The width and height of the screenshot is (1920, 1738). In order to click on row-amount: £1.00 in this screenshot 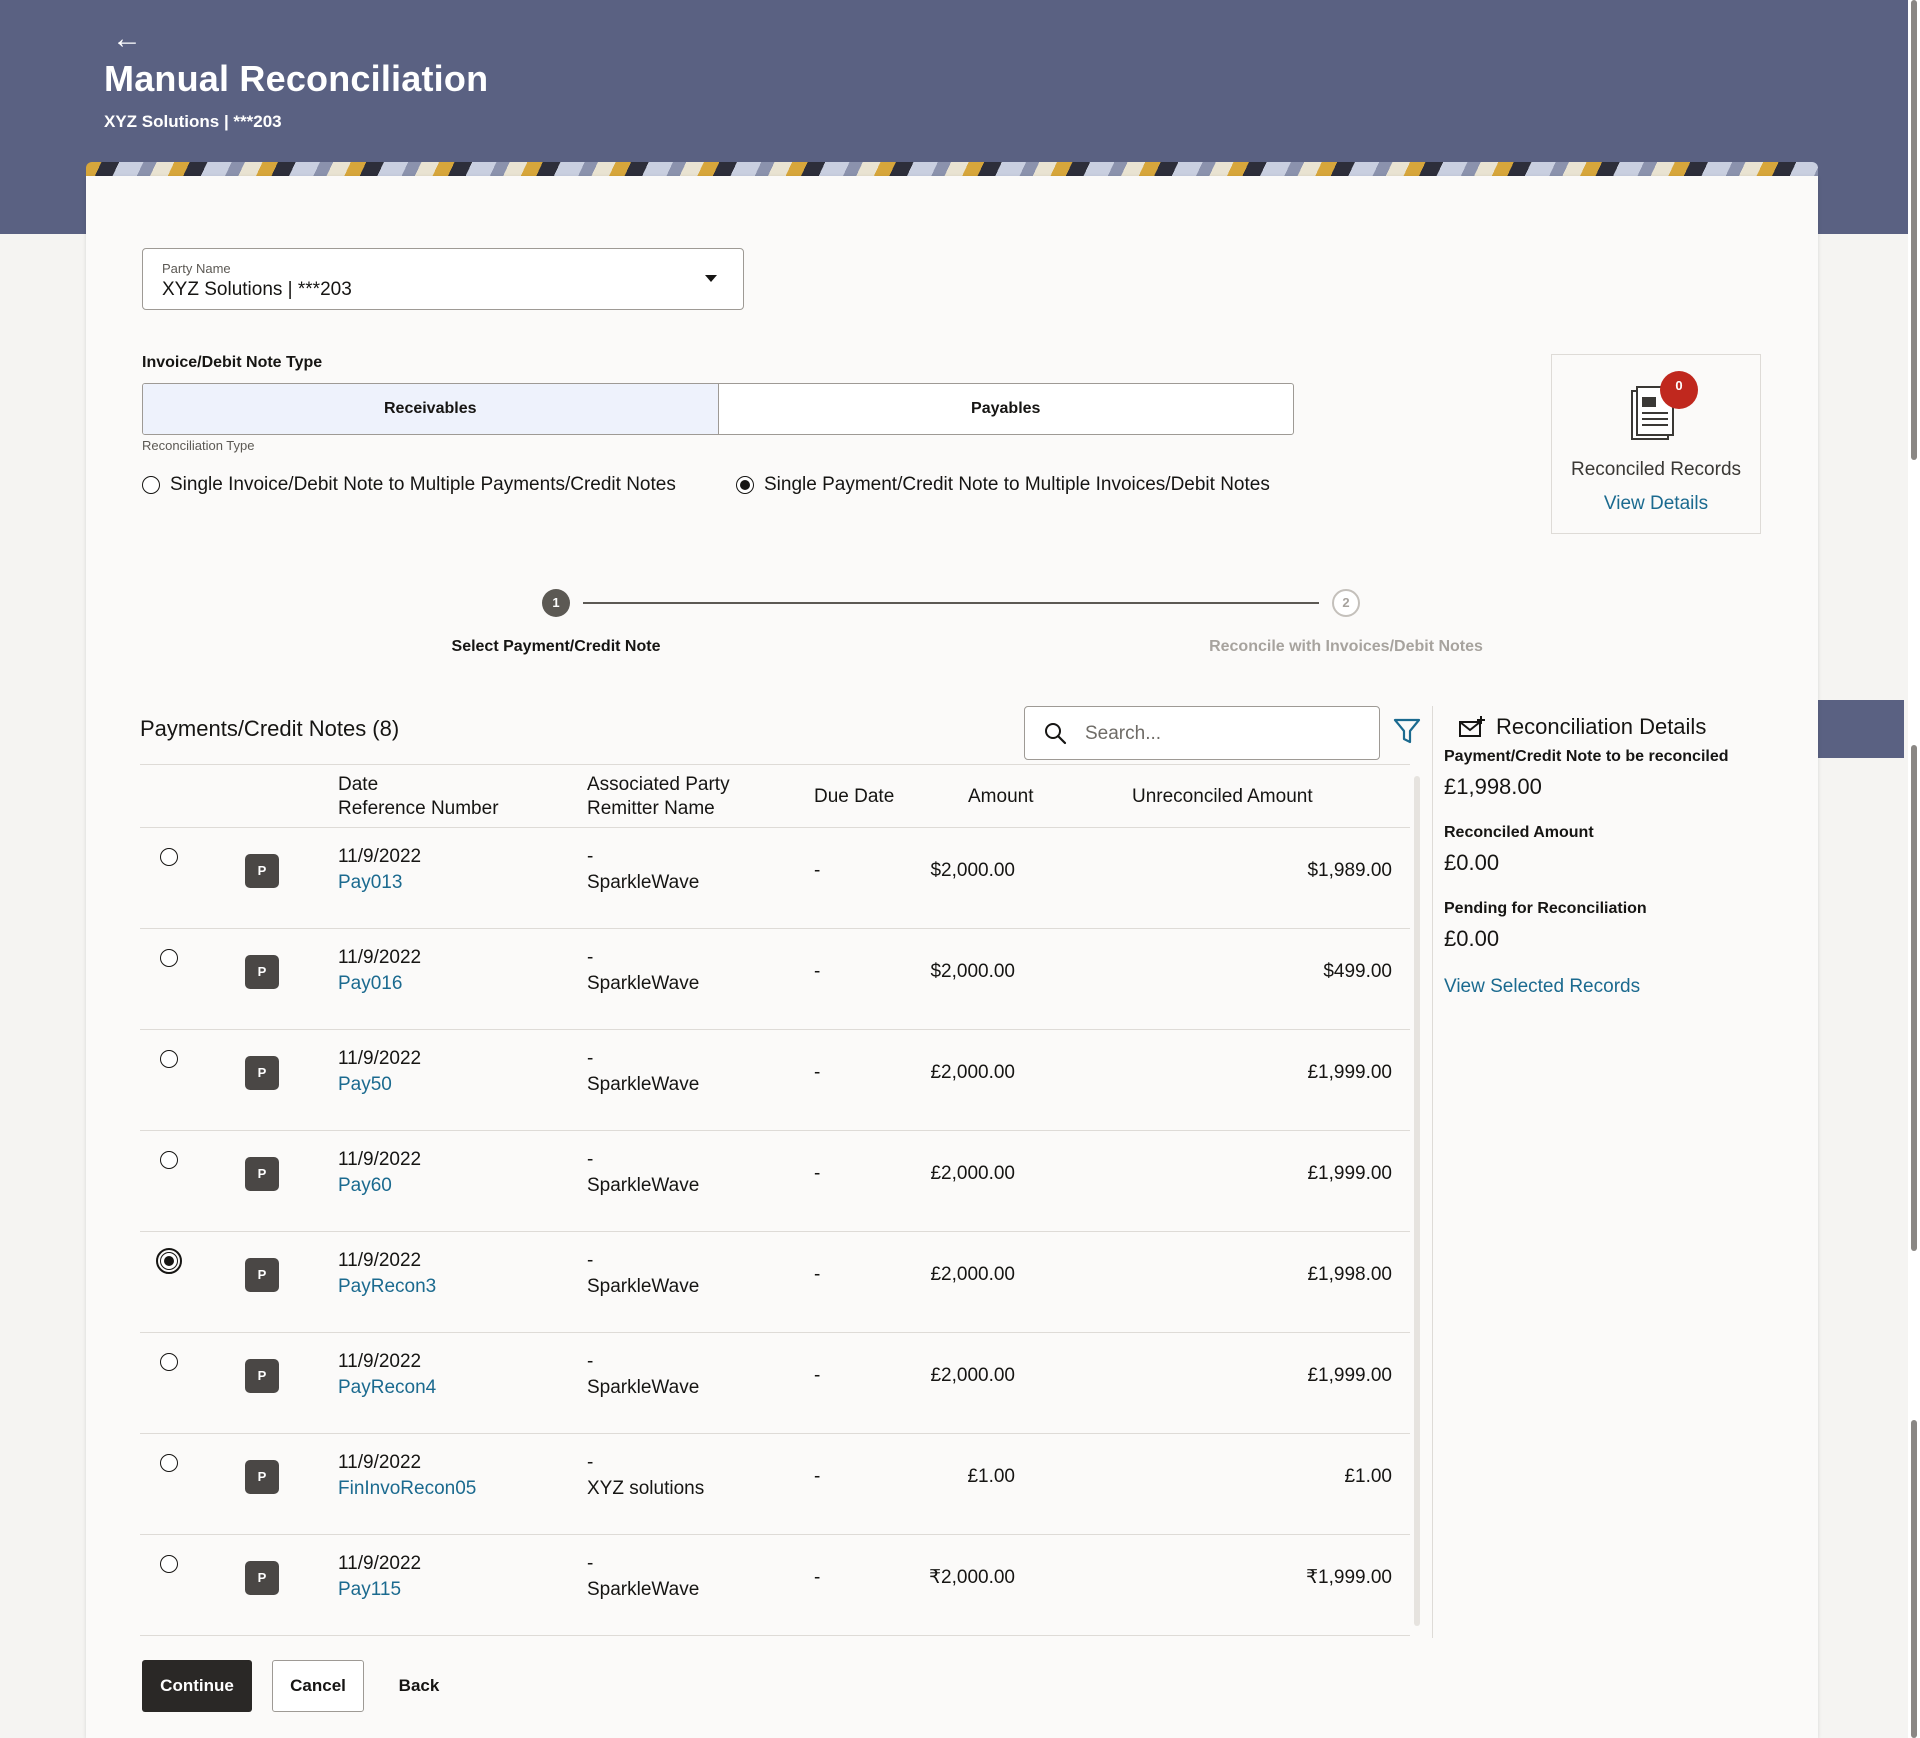, I will do `click(991, 1476)`.